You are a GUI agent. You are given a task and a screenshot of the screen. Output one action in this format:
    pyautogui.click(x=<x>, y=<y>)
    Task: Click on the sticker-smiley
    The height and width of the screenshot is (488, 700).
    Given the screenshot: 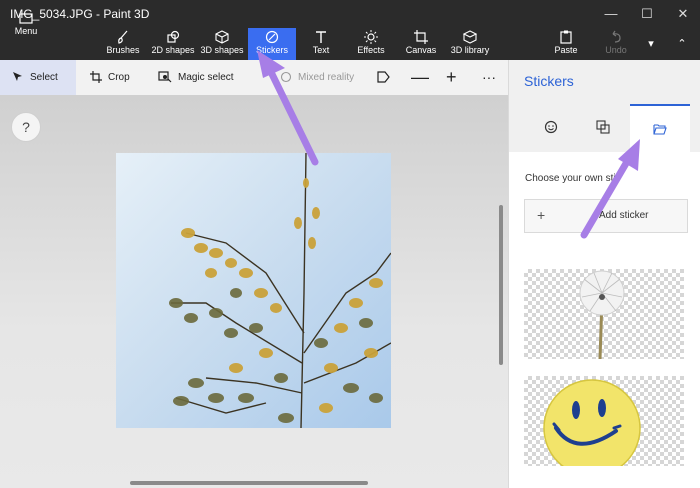 What is the action you would take?
    pyautogui.click(x=604, y=426)
    